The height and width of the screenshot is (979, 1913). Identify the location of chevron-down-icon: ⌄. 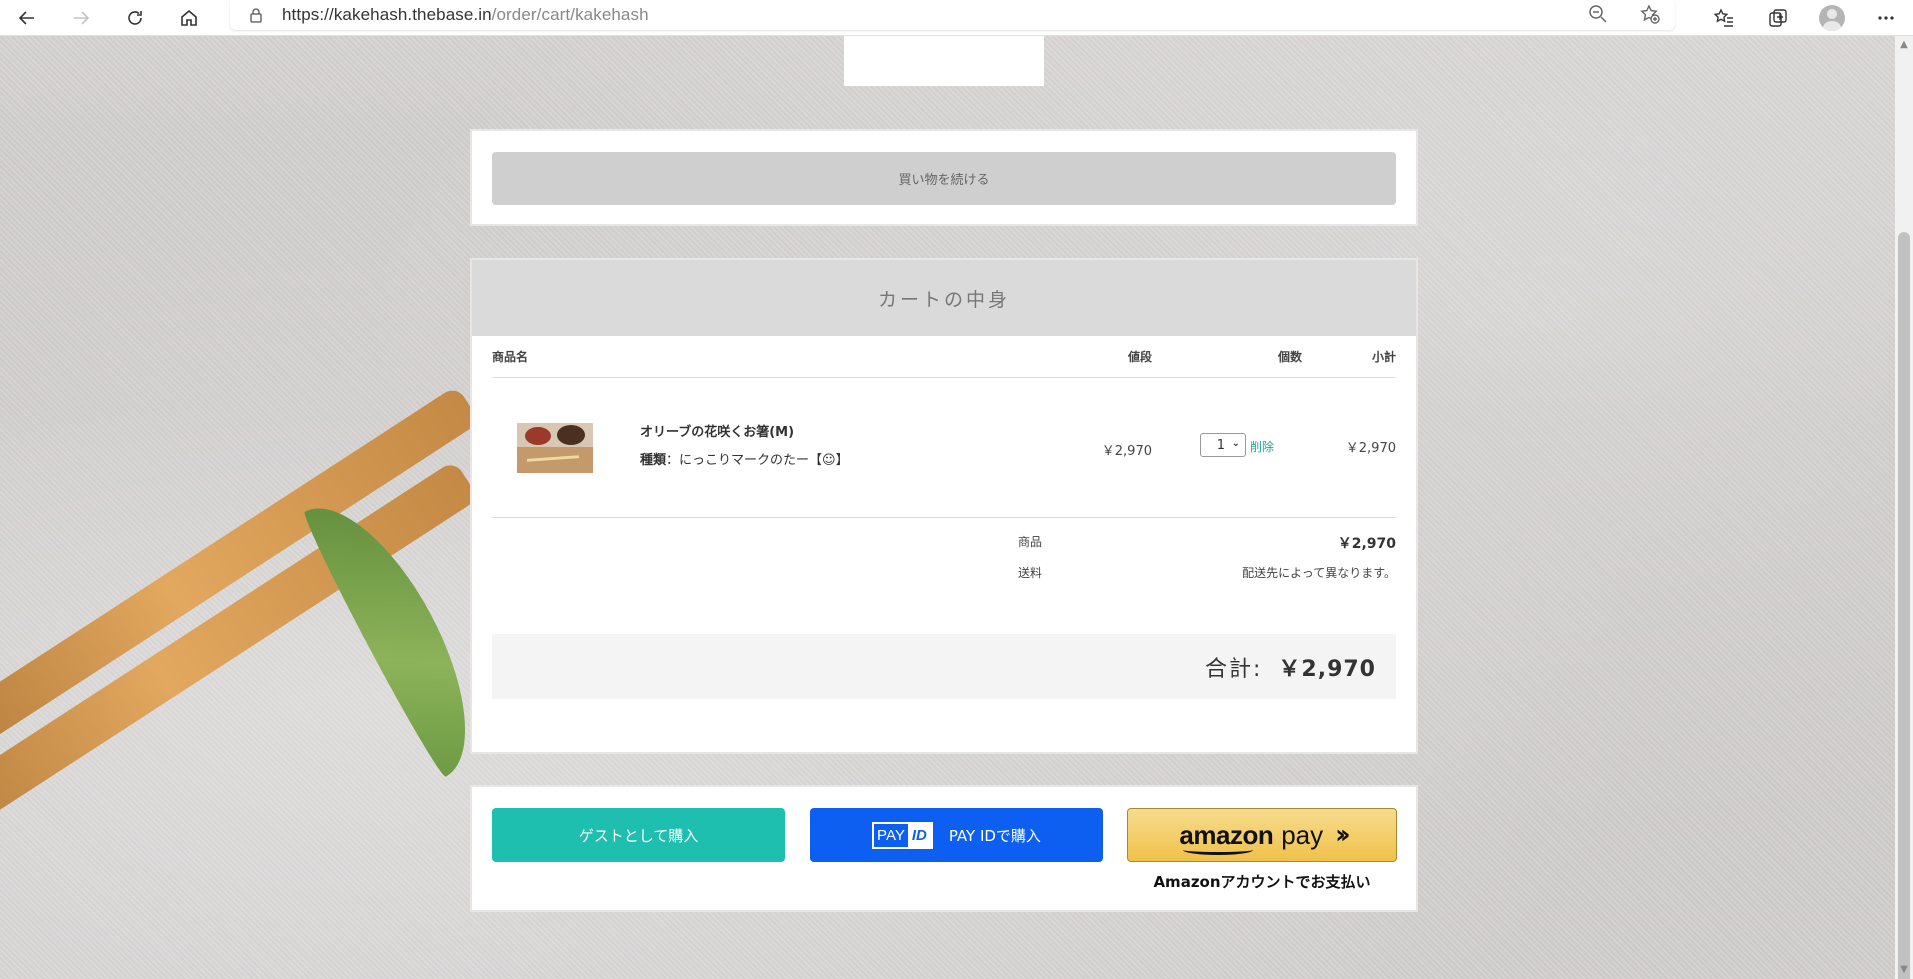
(1235, 443).